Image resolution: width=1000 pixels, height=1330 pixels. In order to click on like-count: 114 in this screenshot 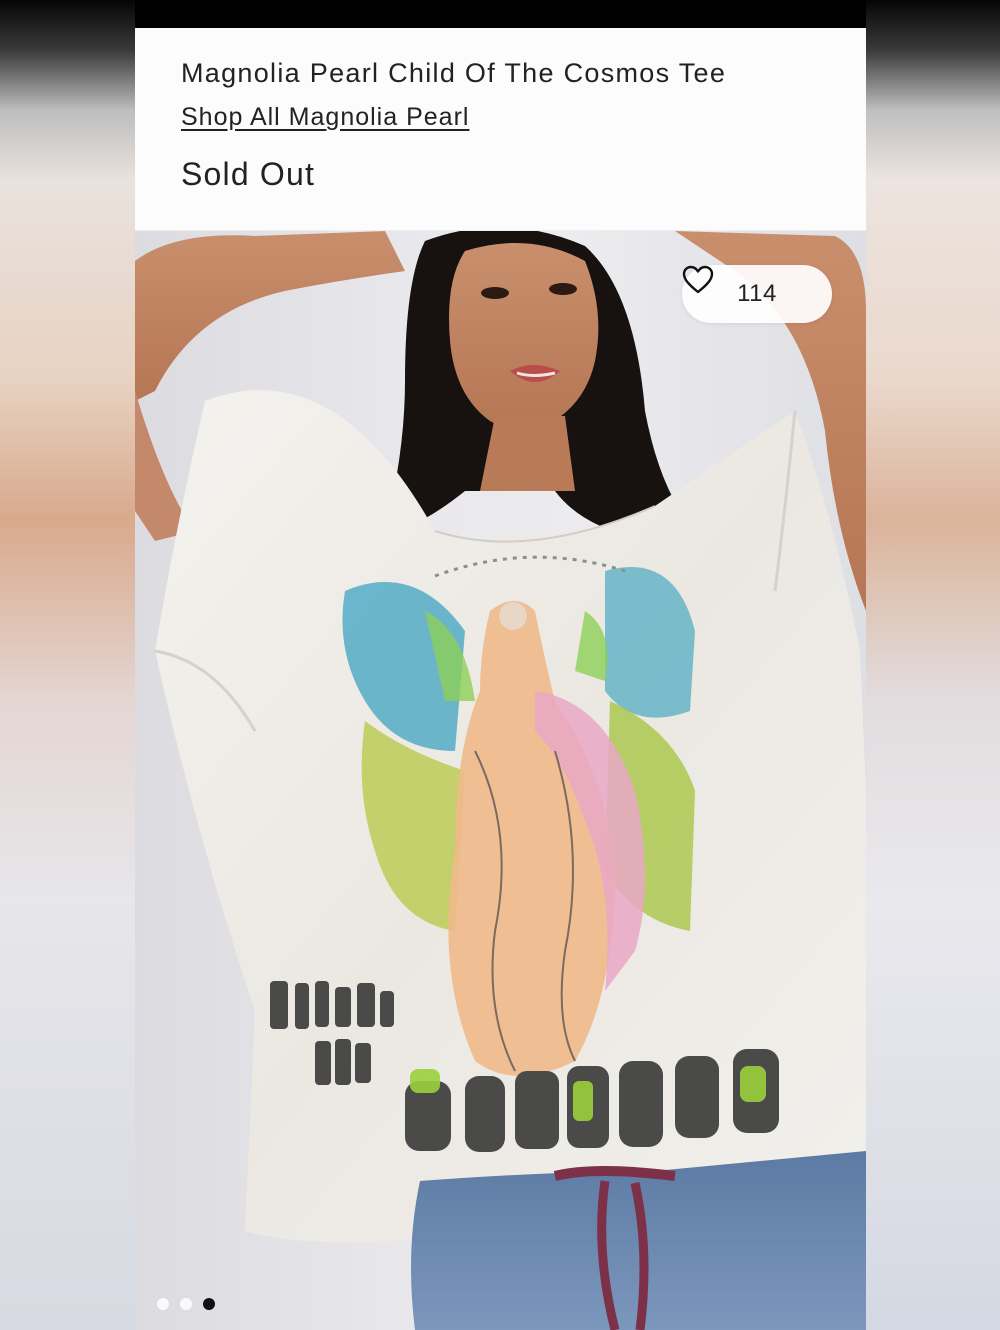, I will do `click(757, 293)`.